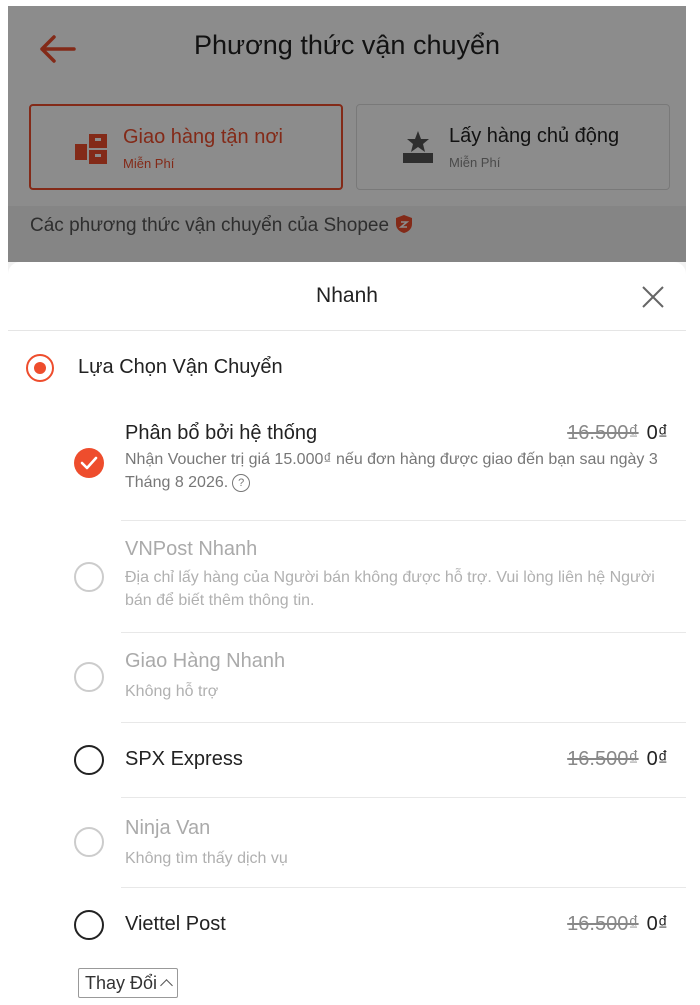 The image size is (700, 1005). What do you see at coordinates (347, 926) in the screenshot?
I see `carrier-option-viettel: Viettel Post 16.500₫ 0₫` at bounding box center [347, 926].